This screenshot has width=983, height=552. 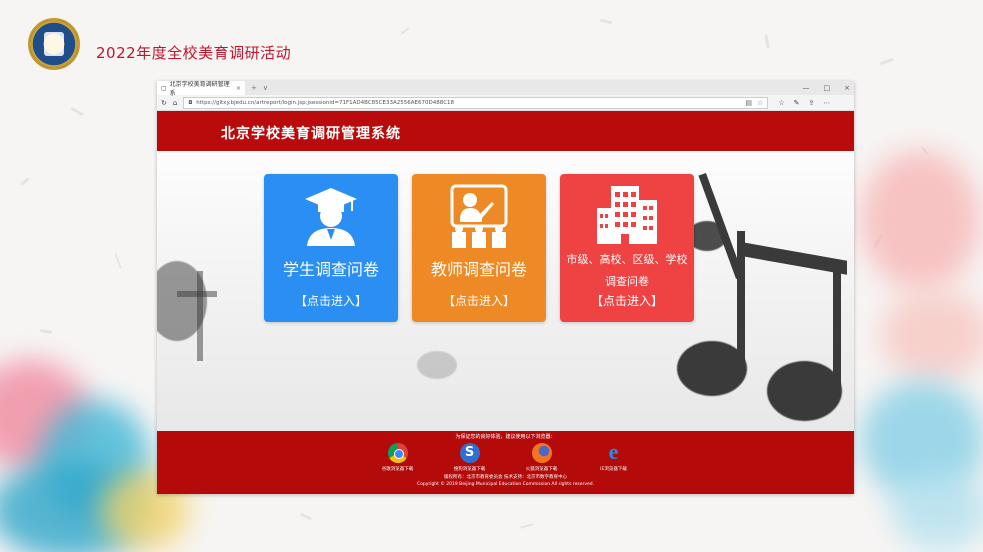 I want to click on school-survey-label-line2: 调查问卷, so click(x=627, y=281).